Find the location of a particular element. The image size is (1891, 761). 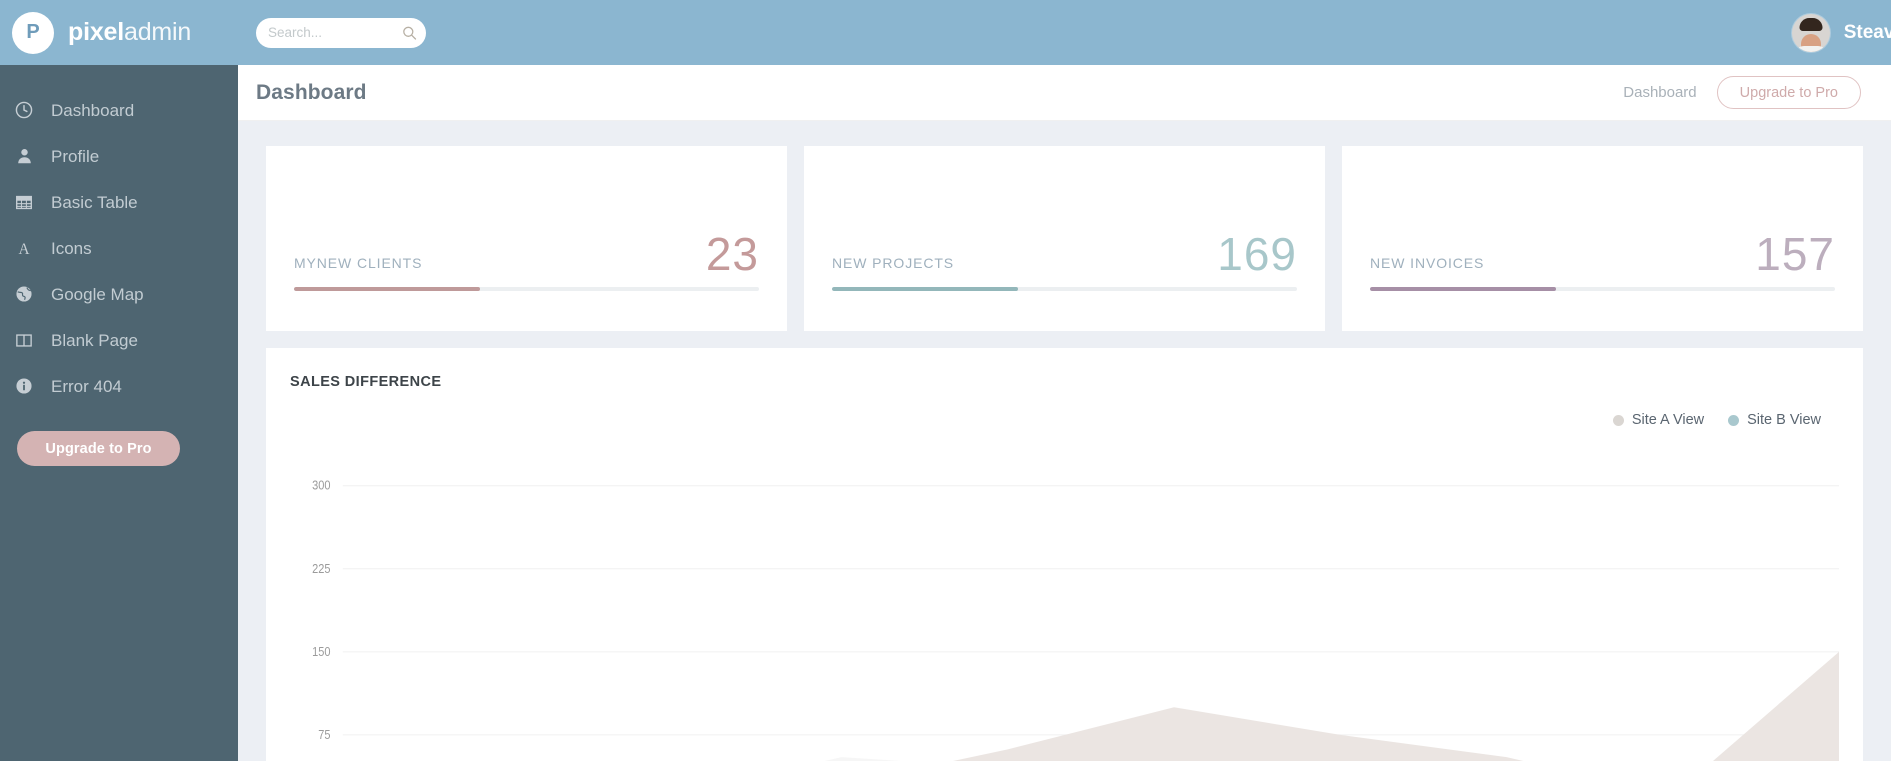

brand-logo-letter: P is located at coordinates (33, 32).